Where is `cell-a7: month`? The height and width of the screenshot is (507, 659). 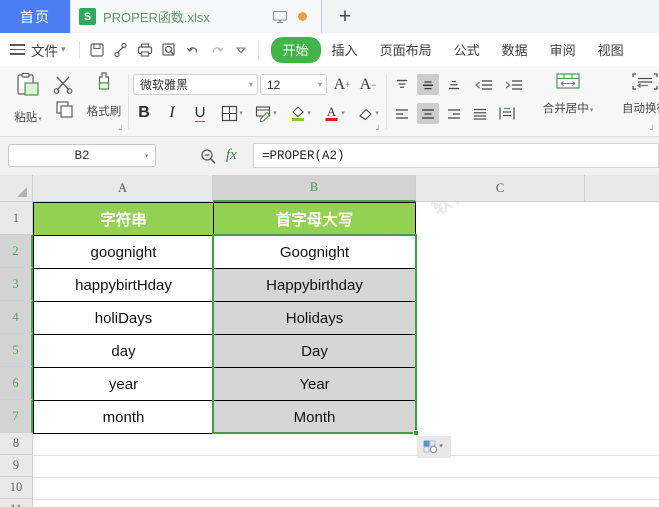
cell-a7: month is located at coordinates (123, 417).